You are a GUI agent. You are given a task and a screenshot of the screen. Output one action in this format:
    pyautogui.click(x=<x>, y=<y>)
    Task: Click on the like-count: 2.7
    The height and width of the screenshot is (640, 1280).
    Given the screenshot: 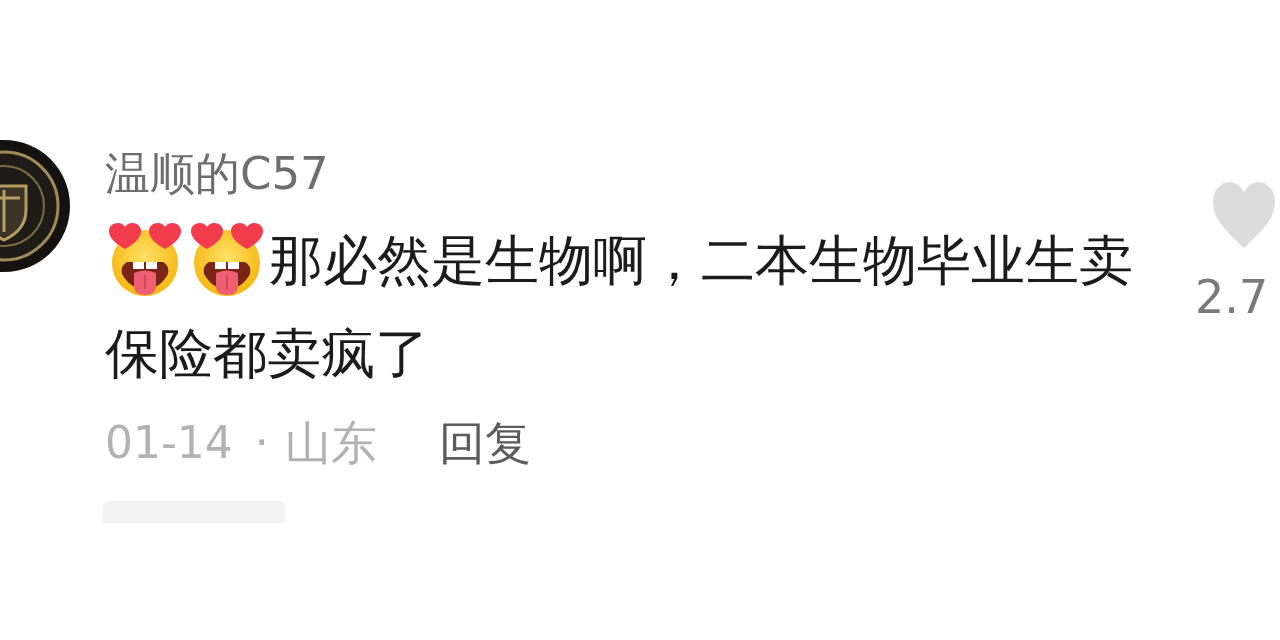 What is the action you would take?
    pyautogui.click(x=1232, y=298)
    